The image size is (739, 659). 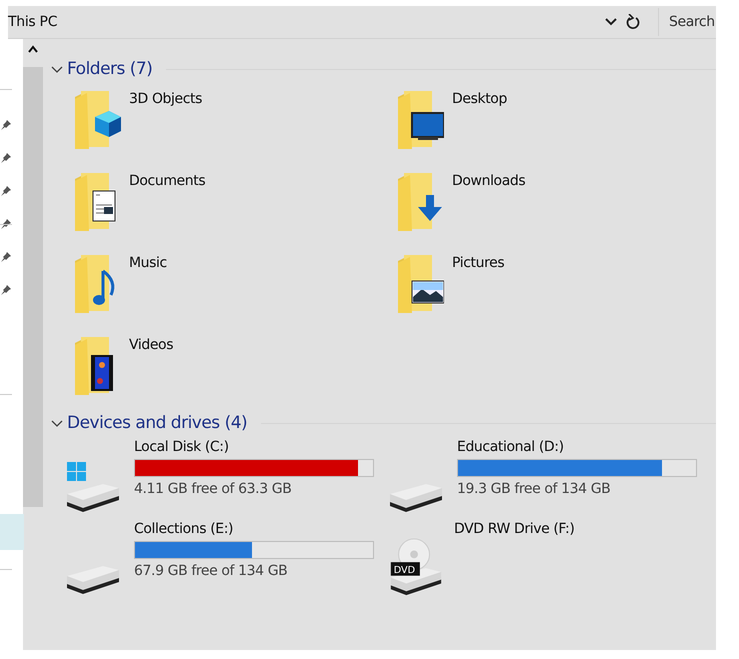 I want to click on drive-name: Educational (D:), so click(x=510, y=447).